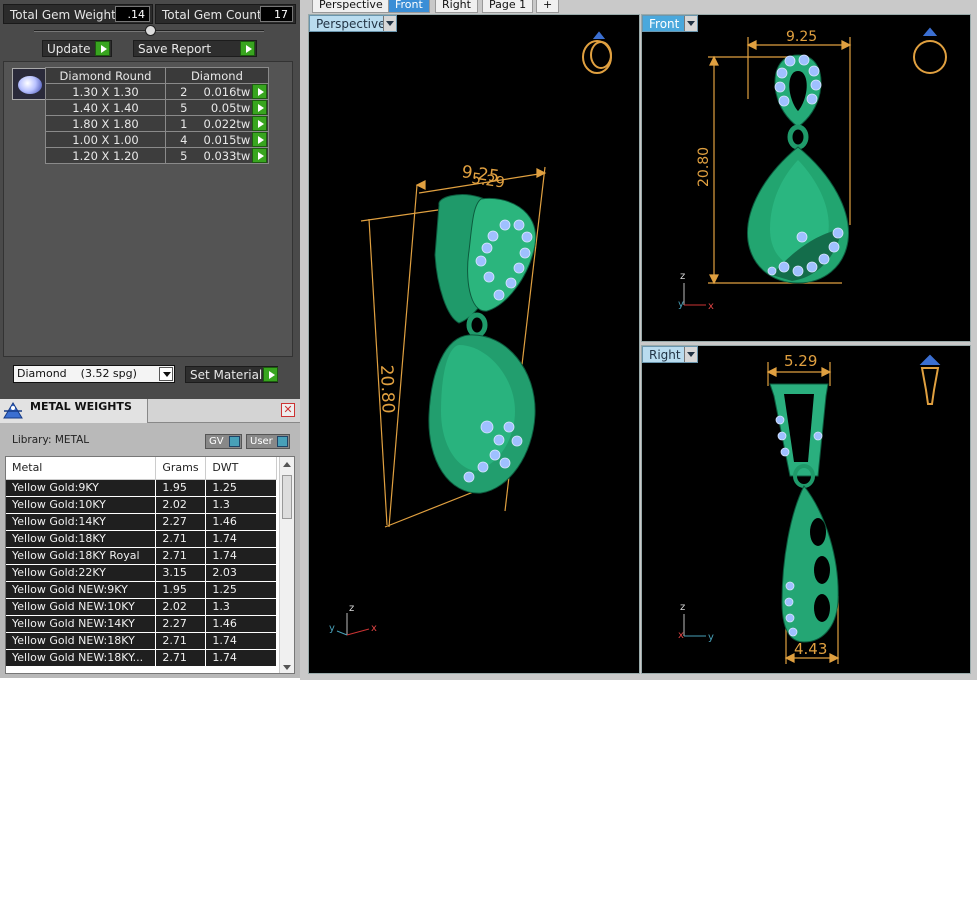 The width and height of the screenshot is (977, 918). Describe the element at coordinates (141, 641) in the screenshot. I see `metal-row: Yellow Gold NEW:18KY 2.71 1.74` at that location.